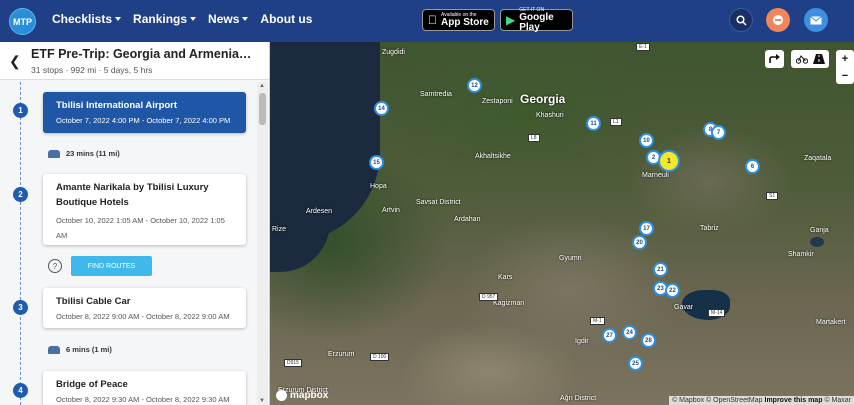 The image size is (854, 405). What do you see at coordinates (381, 108) in the screenshot?
I see `map-pin: 14` at bounding box center [381, 108].